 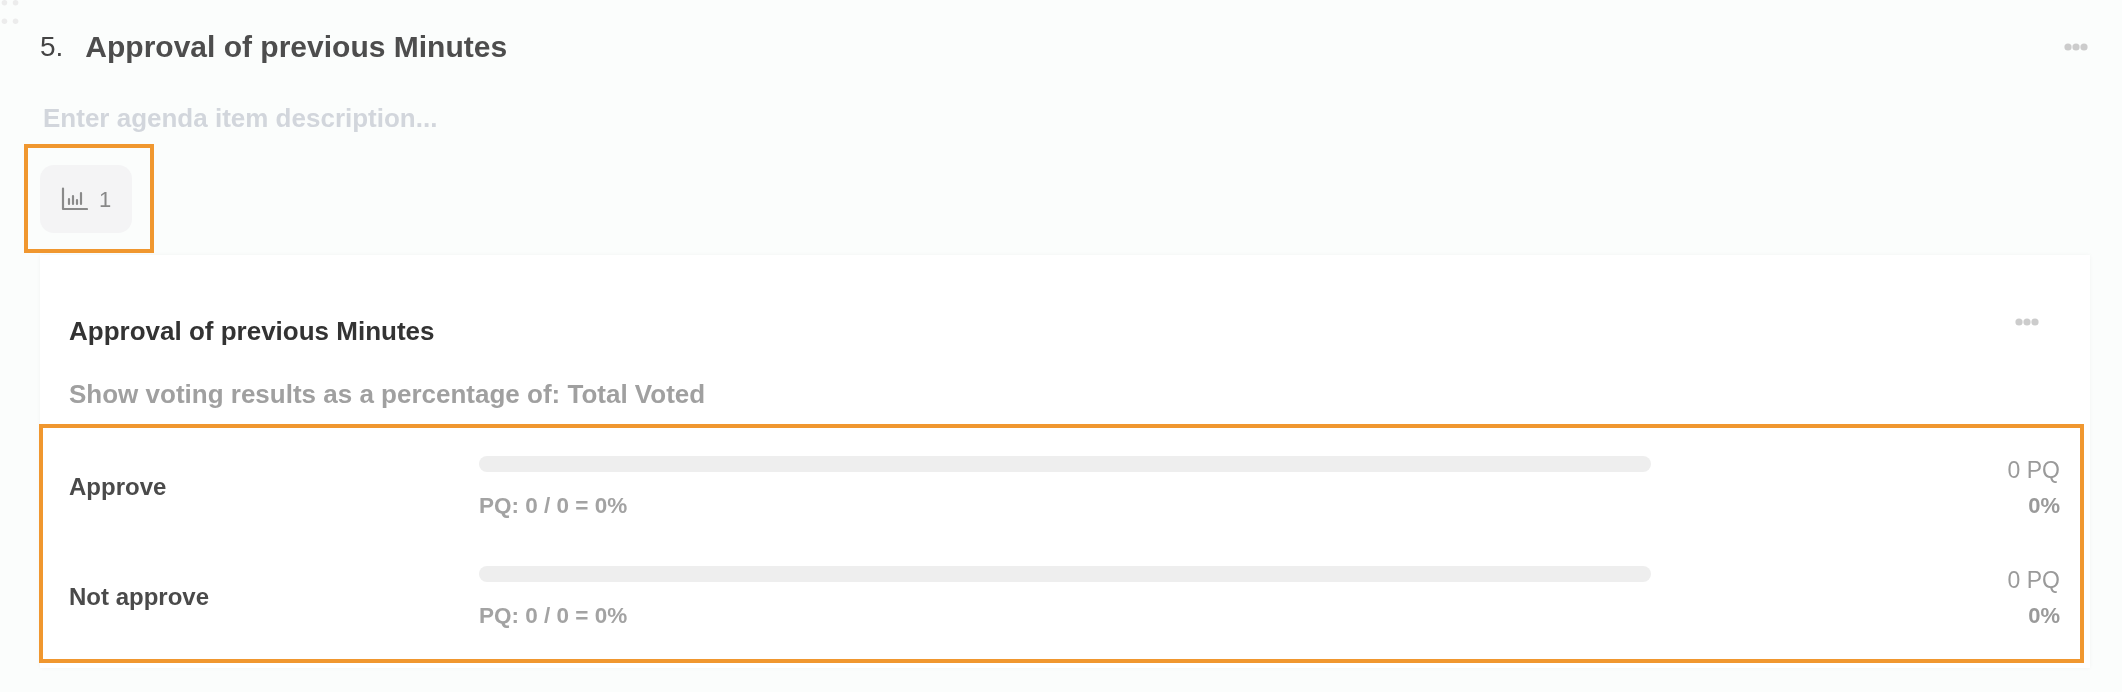 I want to click on bar-chart-icon, so click(x=74, y=199).